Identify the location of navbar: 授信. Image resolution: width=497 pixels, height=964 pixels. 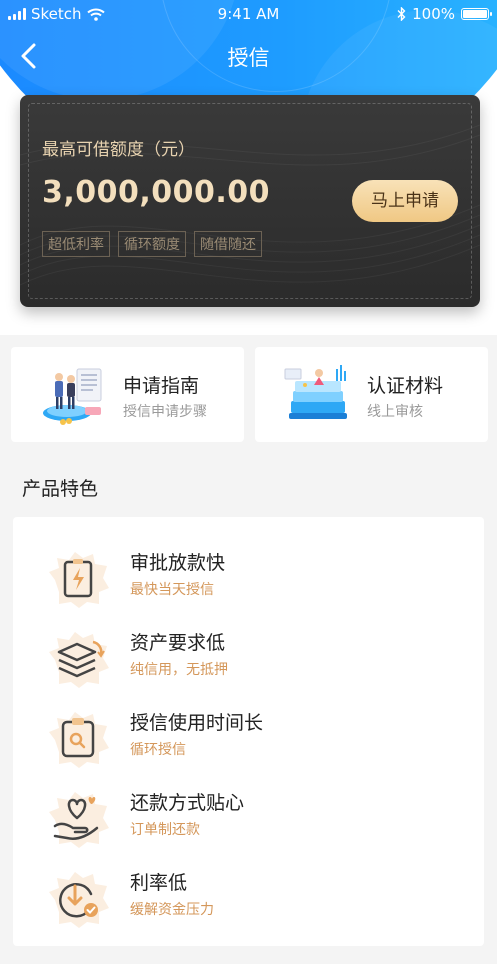
(248, 56).